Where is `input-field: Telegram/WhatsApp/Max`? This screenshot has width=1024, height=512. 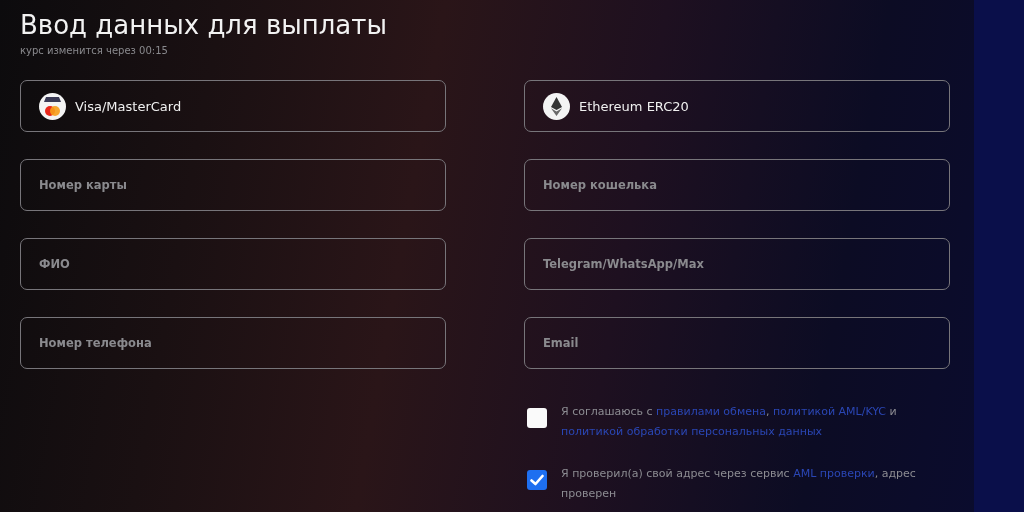 input-field: Telegram/WhatsApp/Max is located at coordinates (737, 264).